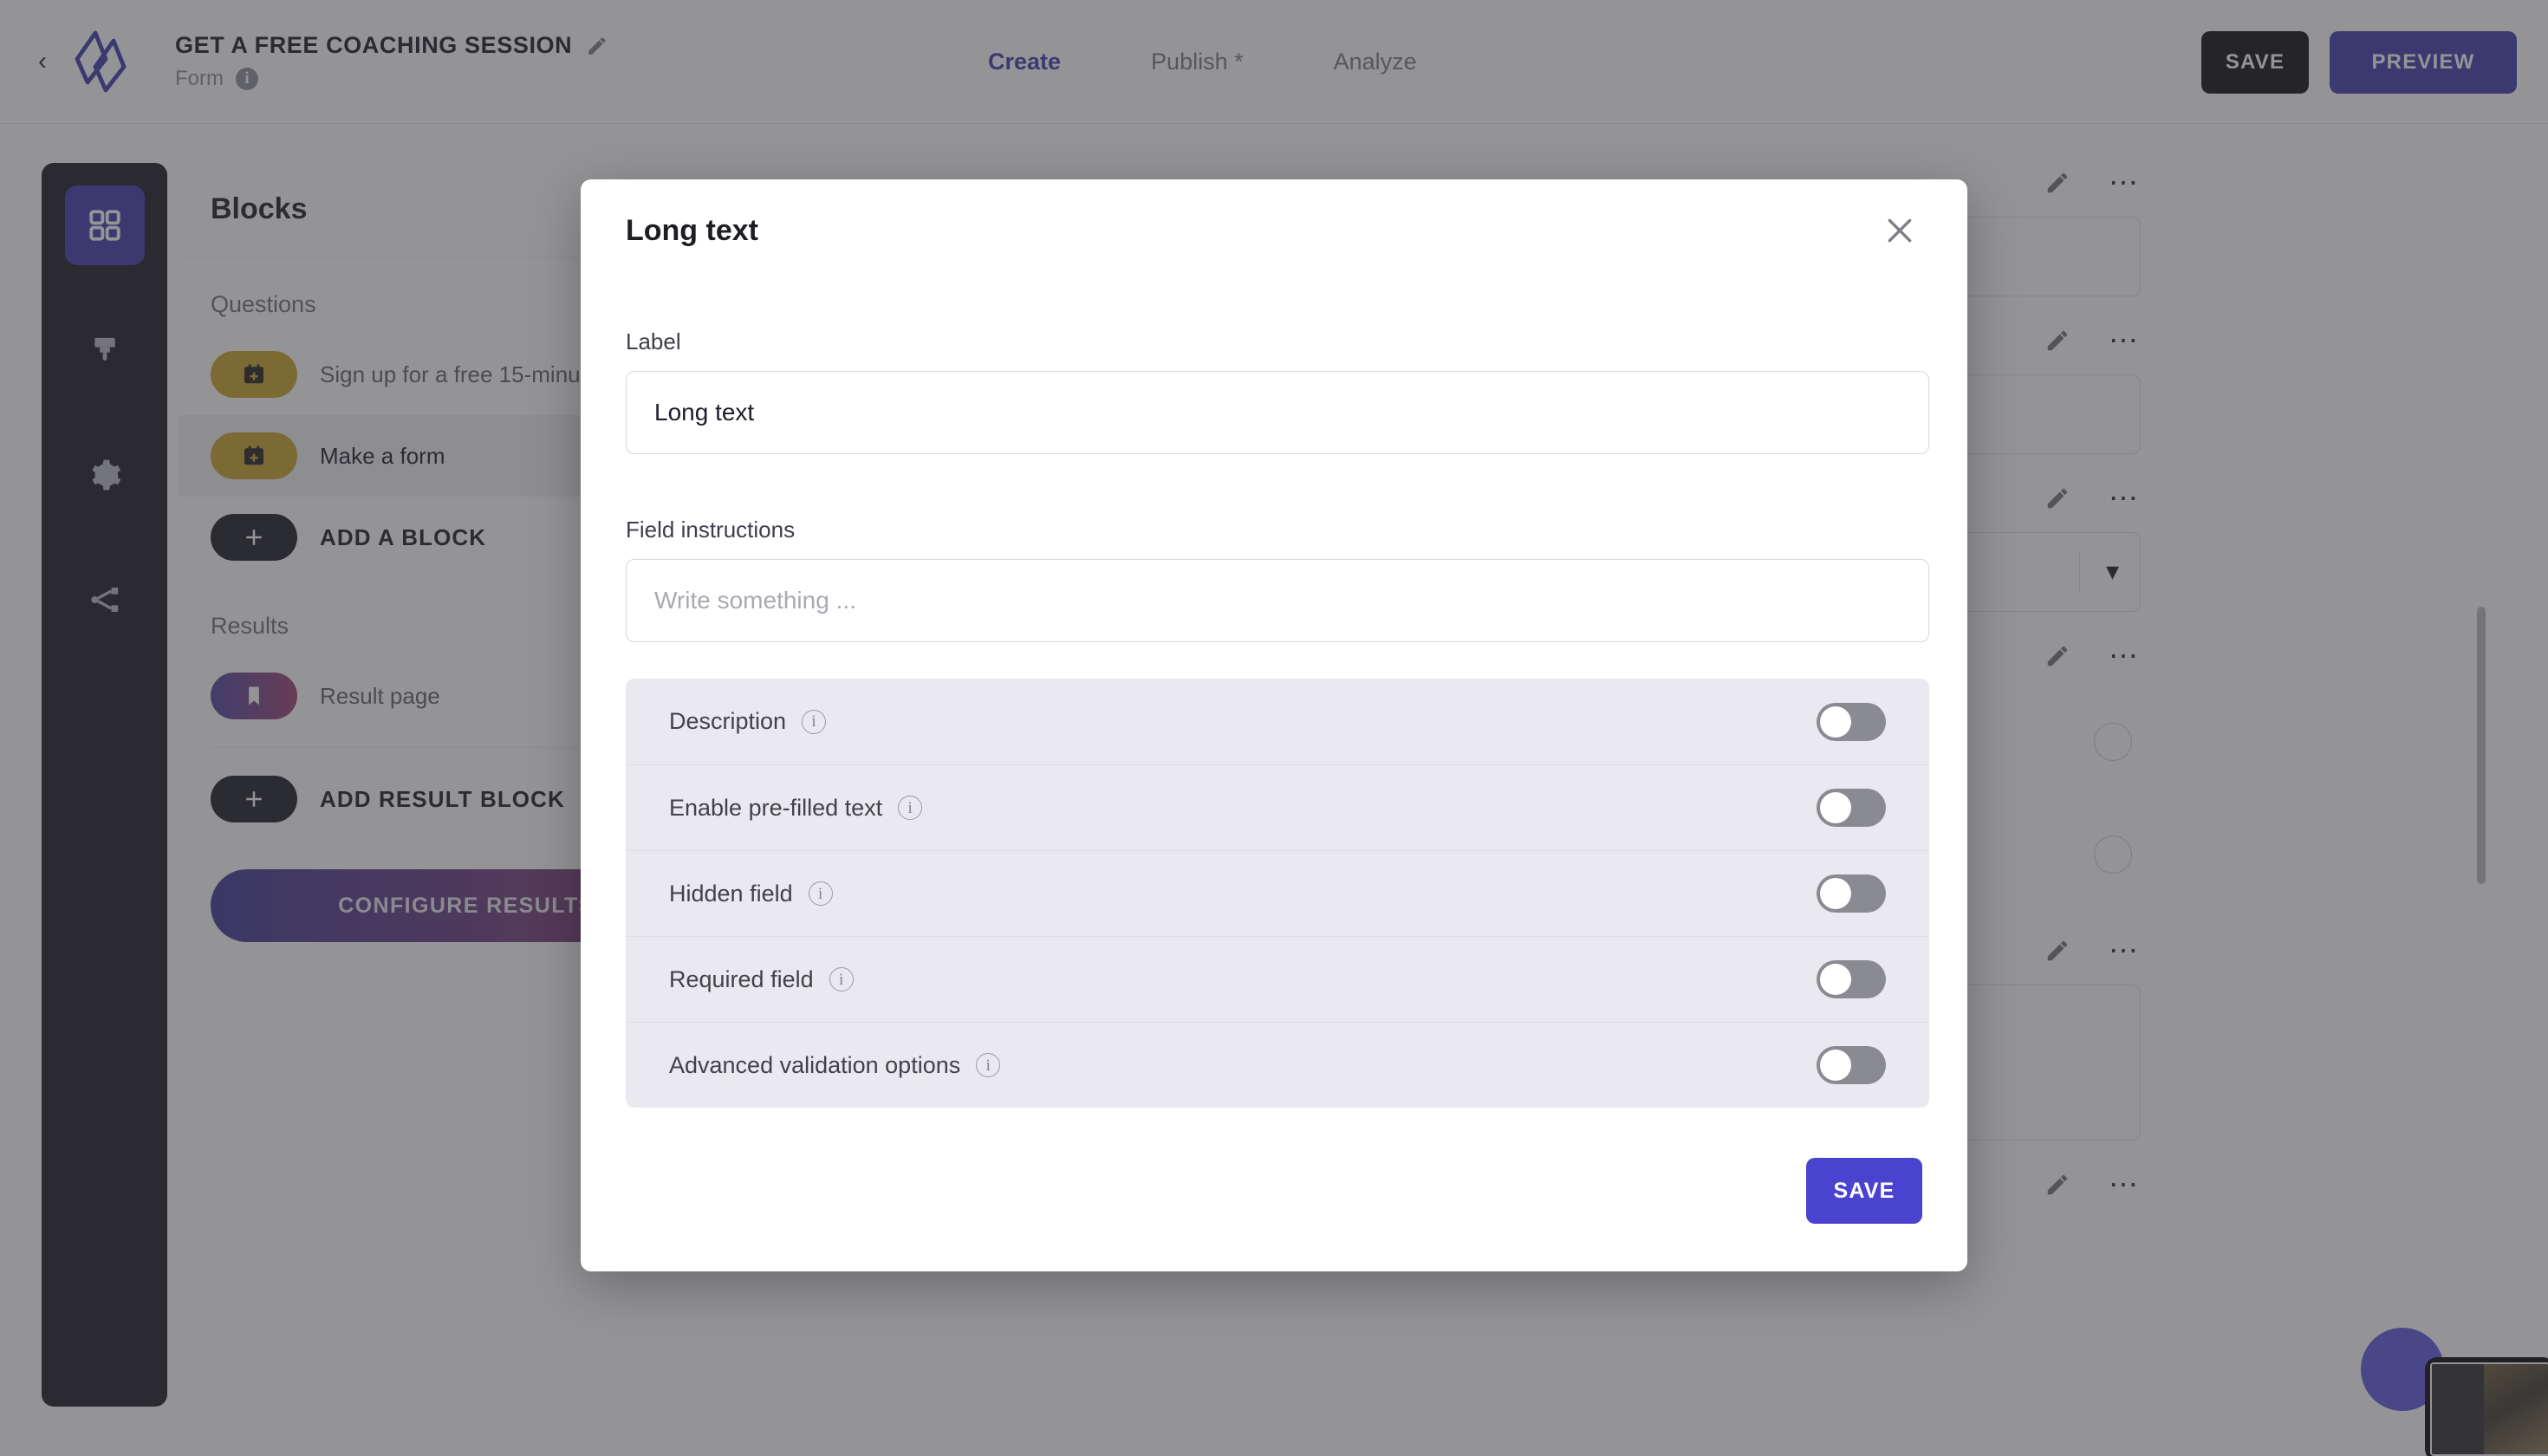 This screenshot has width=2548, height=1456. What do you see at coordinates (1851, 979) in the screenshot?
I see `toggle-switch-required-field` at bounding box center [1851, 979].